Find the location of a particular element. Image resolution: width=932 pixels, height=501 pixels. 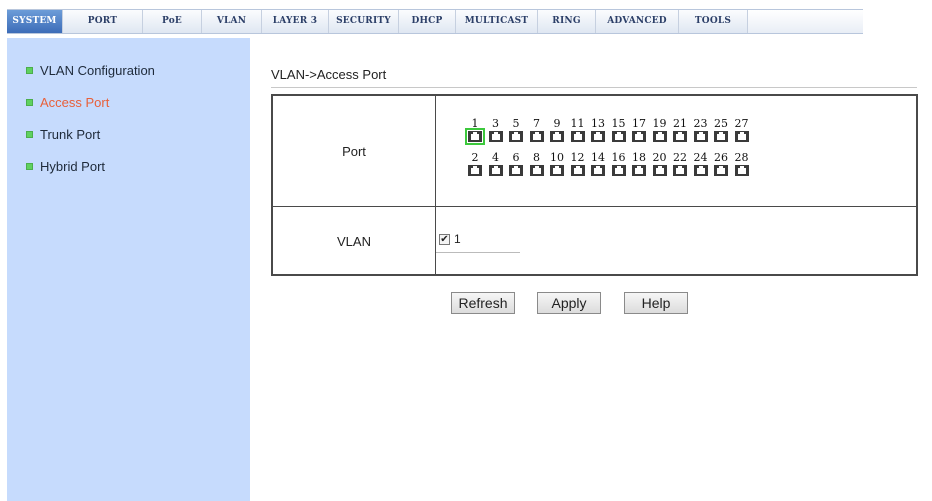

port-21: 21 is located at coordinates (680, 129).